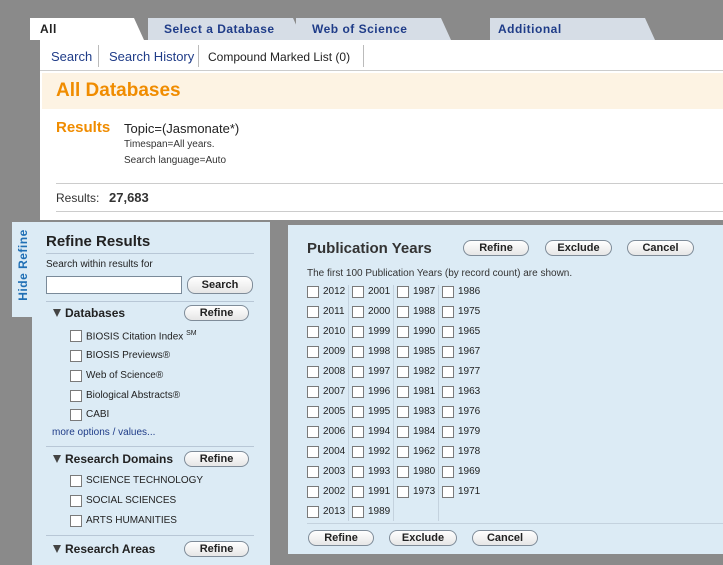 This screenshot has height=565, width=723. What do you see at coordinates (76, 415) in the screenshot?
I see `checkbox-cabi` at bounding box center [76, 415].